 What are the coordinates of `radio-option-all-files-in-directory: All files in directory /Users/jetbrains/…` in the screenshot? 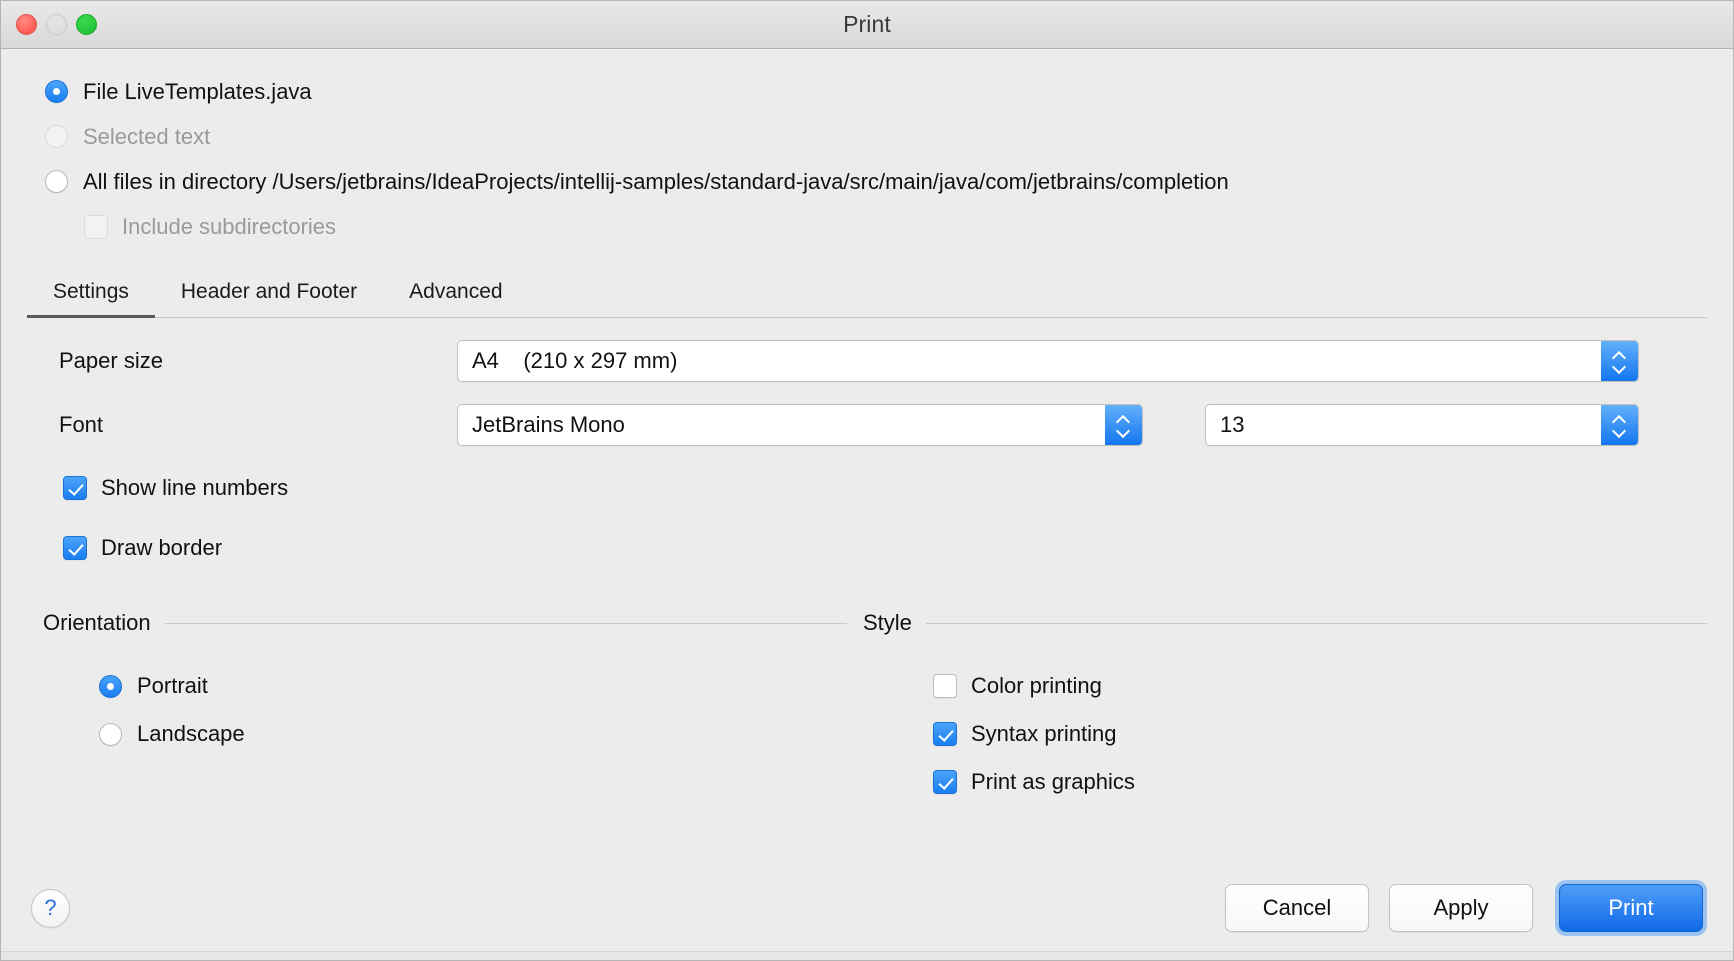 It's located at (889, 181).